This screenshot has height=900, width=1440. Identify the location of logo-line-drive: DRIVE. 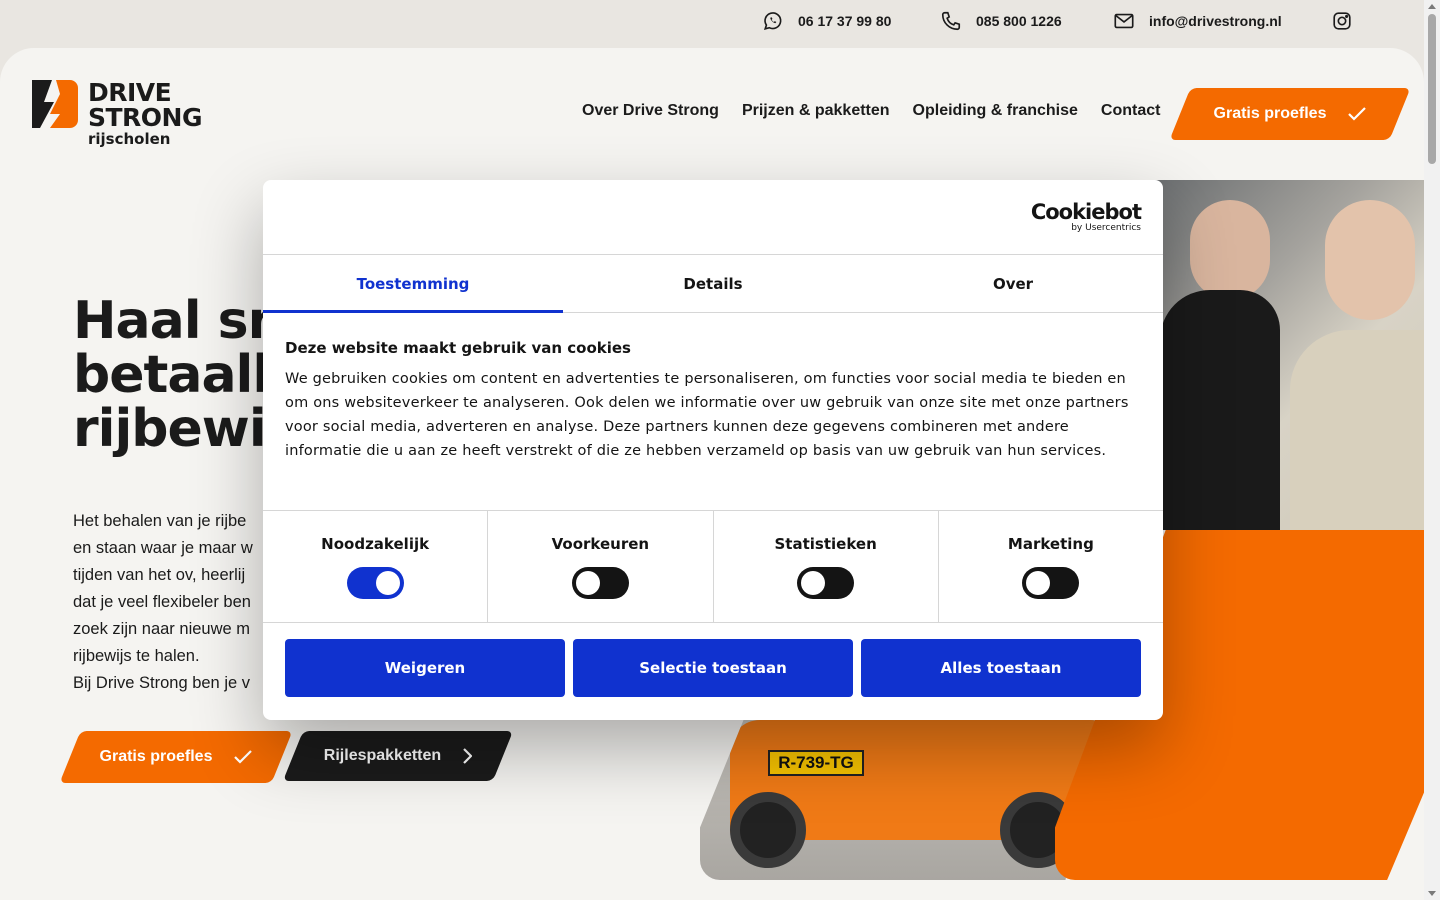
(130, 92).